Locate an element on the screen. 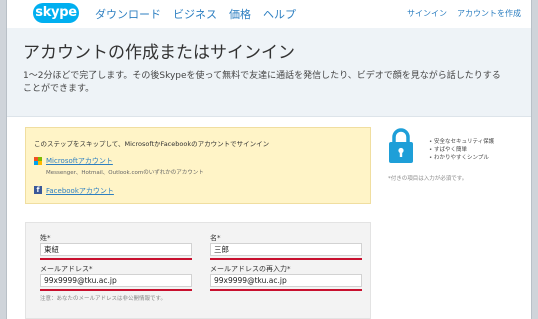 The height and width of the screenshot is (319, 538). email-confirm-highlight is located at coordinates (286, 290).